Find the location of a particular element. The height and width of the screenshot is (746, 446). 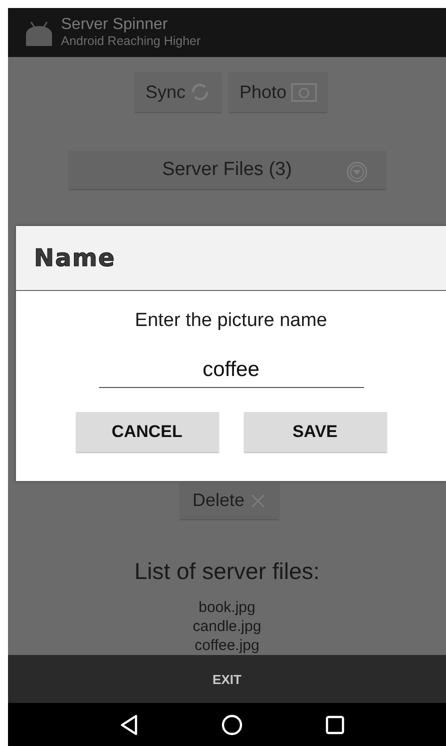

app-subtitle: Android Reaching Higher is located at coordinates (131, 41).